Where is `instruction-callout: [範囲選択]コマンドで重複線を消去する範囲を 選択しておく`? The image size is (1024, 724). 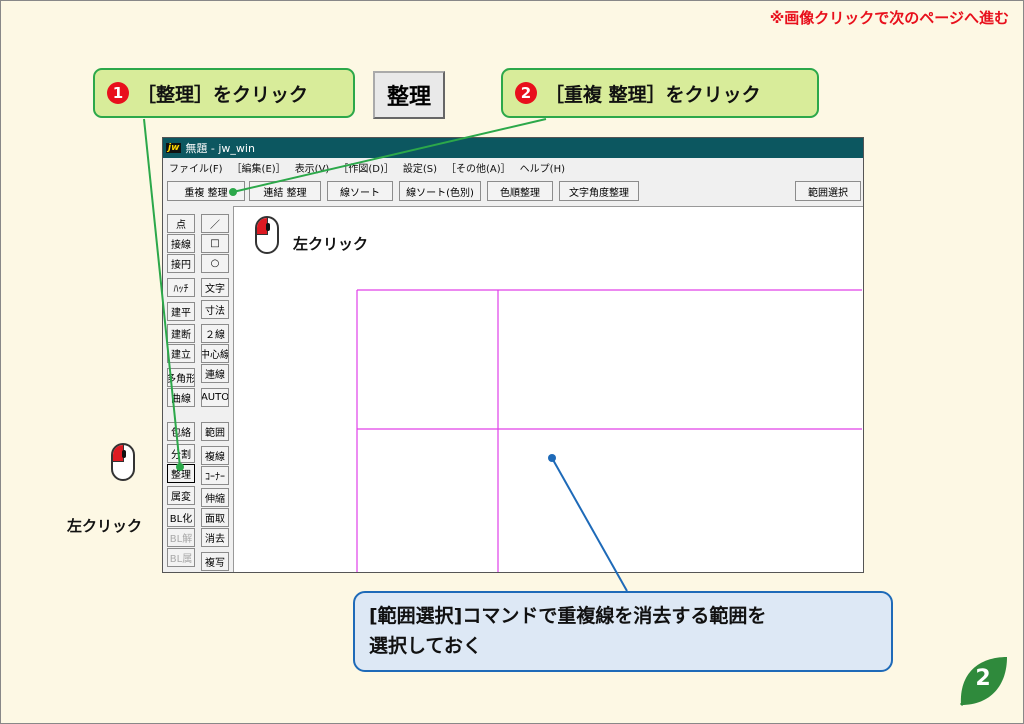
instruction-callout: [範囲選択]コマンドで重複線を消去する範囲を 選択しておく is located at coordinates (623, 631).